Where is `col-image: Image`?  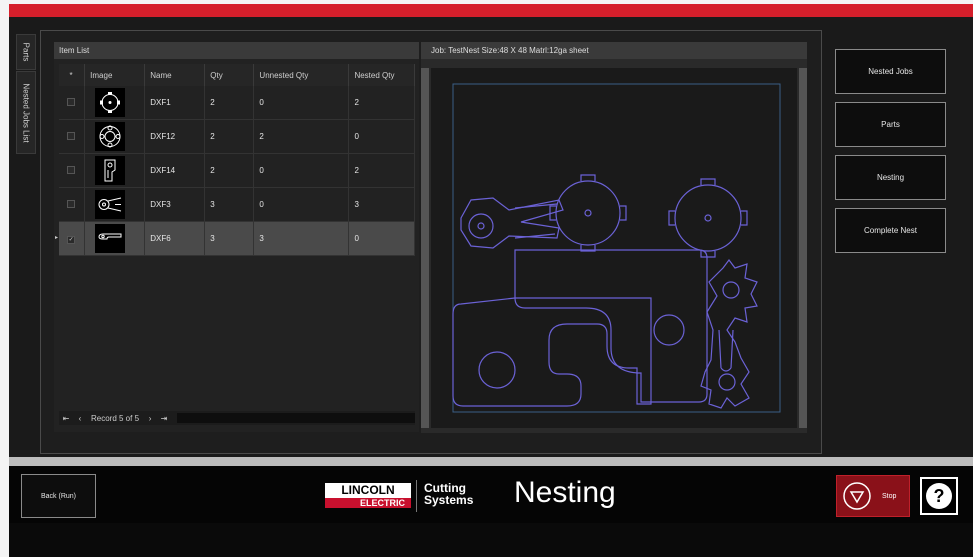
col-image: Image is located at coordinates (115, 75).